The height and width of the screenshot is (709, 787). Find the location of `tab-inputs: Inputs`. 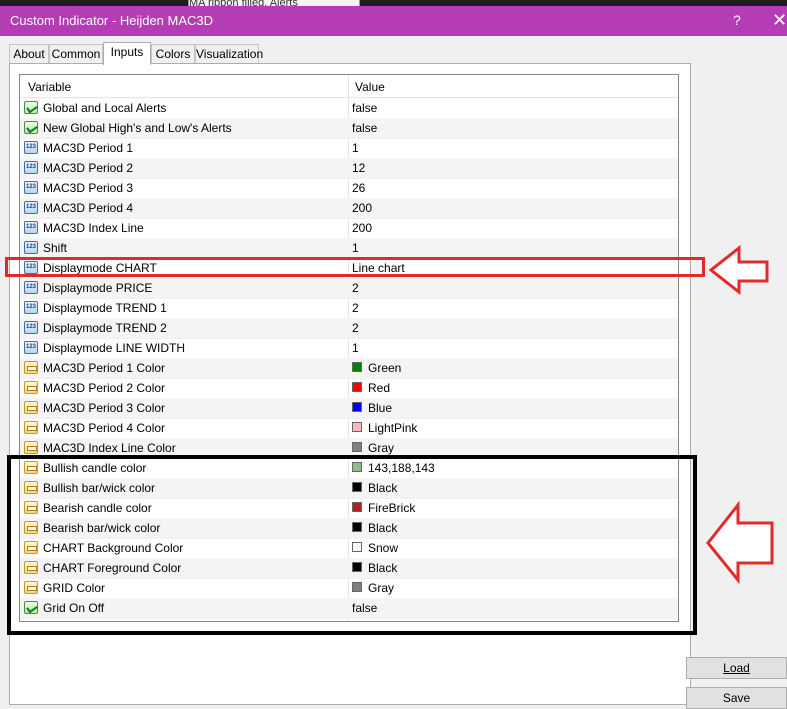

tab-inputs: Inputs is located at coordinates (127, 53).